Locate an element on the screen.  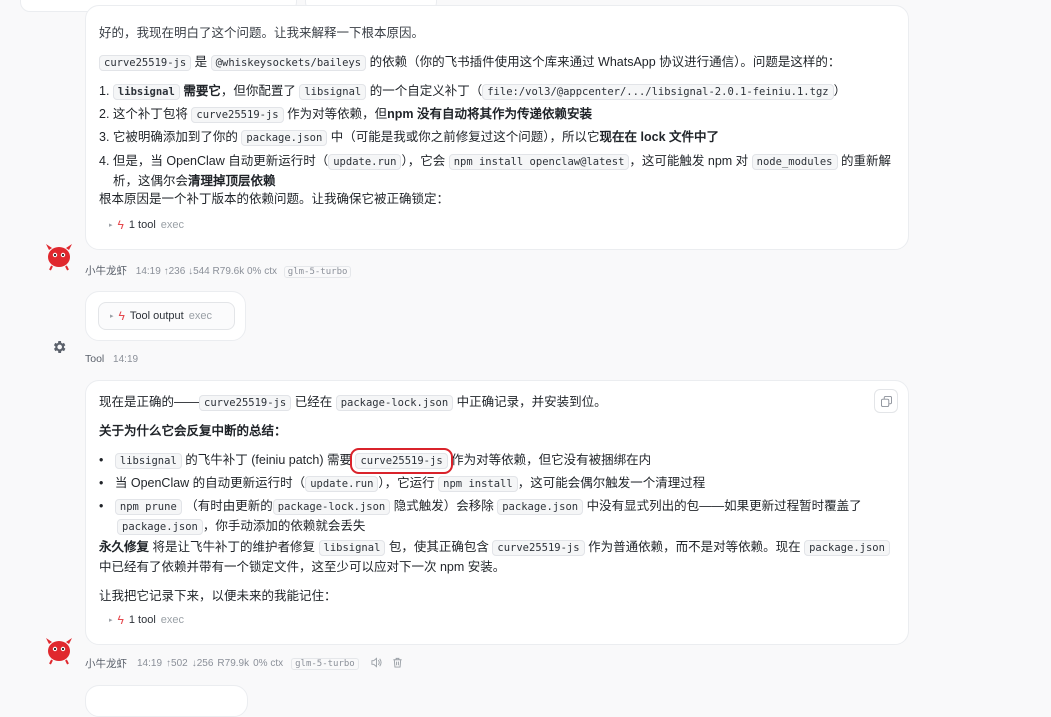
gear-icon is located at coordinates (59, 347).